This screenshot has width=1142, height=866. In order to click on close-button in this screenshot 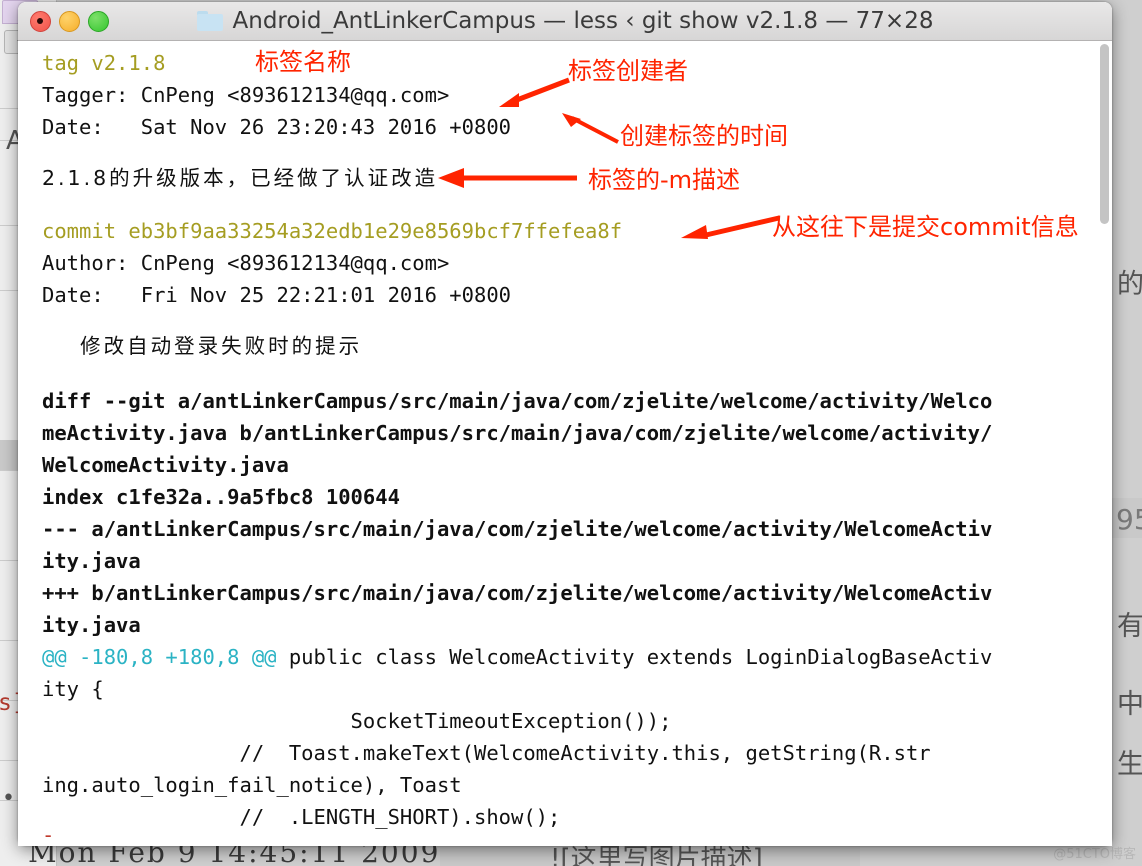, I will do `click(40, 21)`.